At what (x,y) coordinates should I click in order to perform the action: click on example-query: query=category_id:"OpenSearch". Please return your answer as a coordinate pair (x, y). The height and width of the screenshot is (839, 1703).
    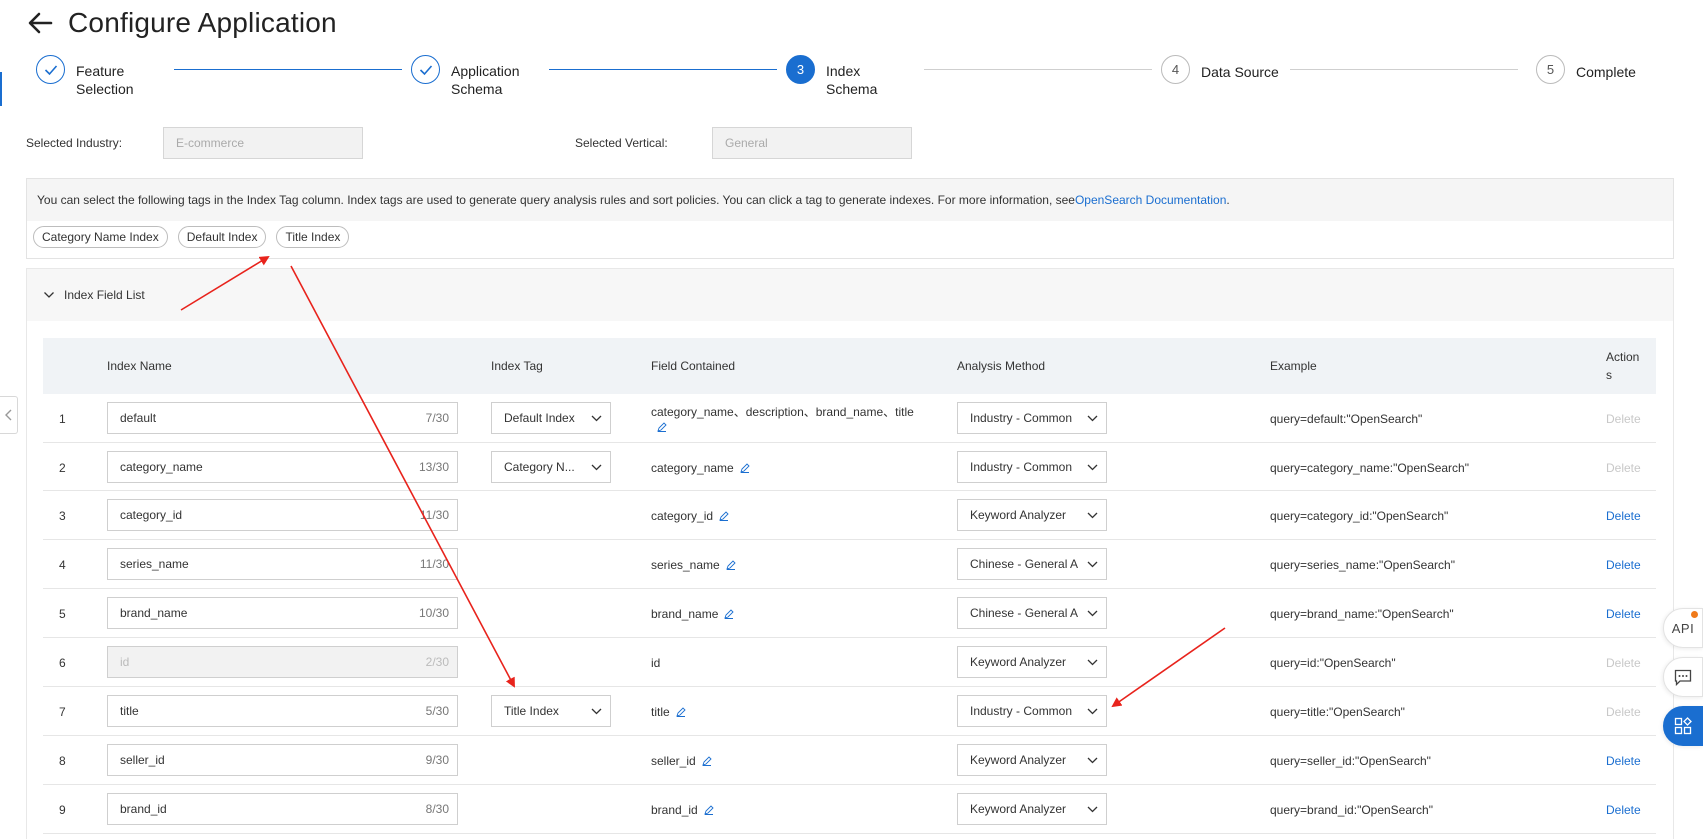
    Looking at the image, I should click on (1359, 515).